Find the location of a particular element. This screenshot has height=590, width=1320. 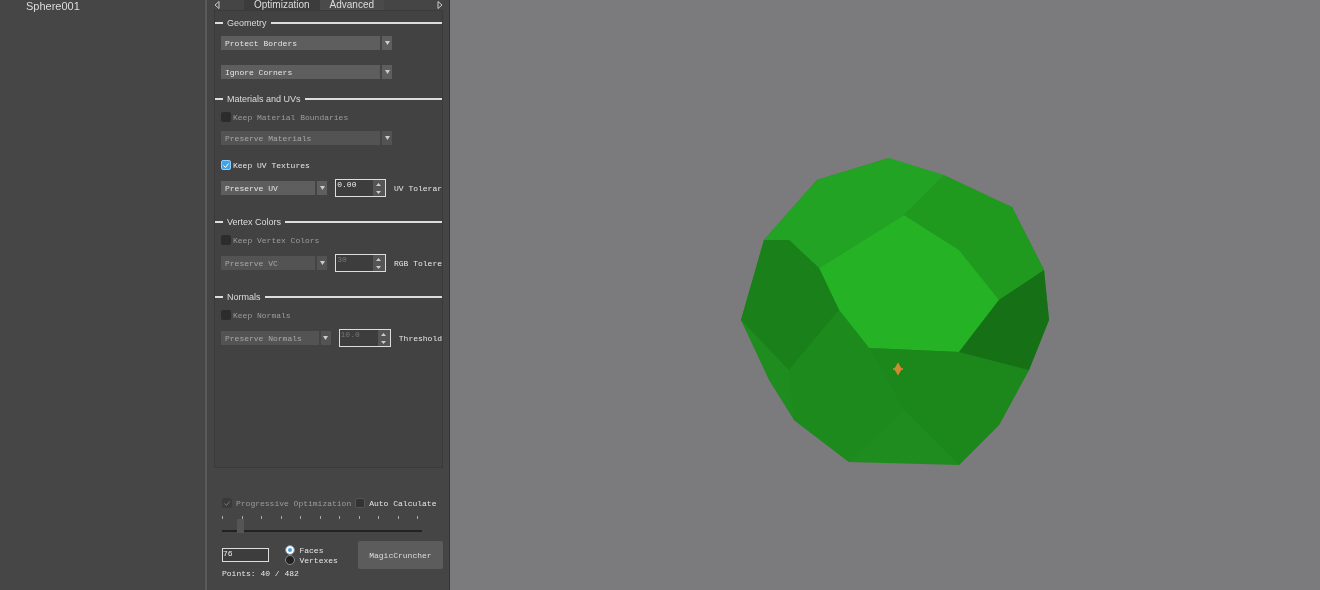

checkbox is located at coordinates (360, 503).